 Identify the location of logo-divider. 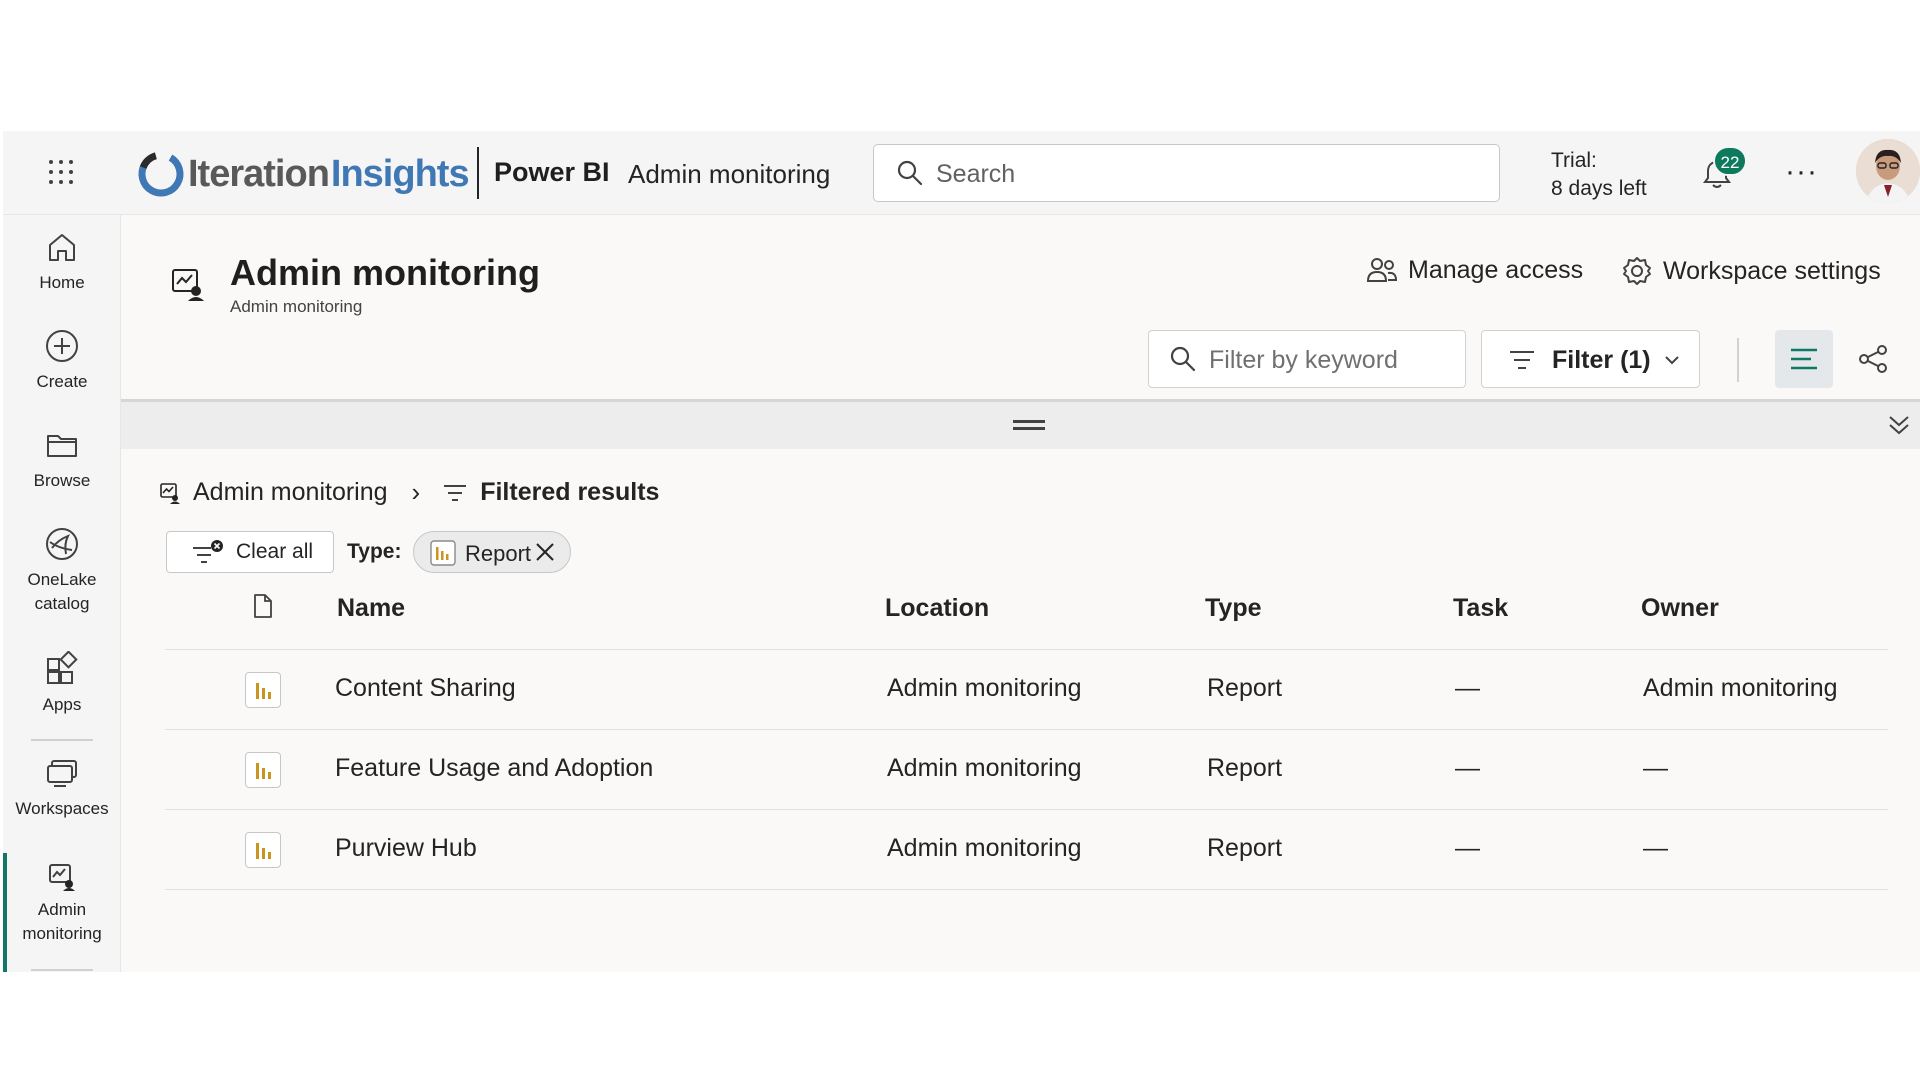
(478, 173).